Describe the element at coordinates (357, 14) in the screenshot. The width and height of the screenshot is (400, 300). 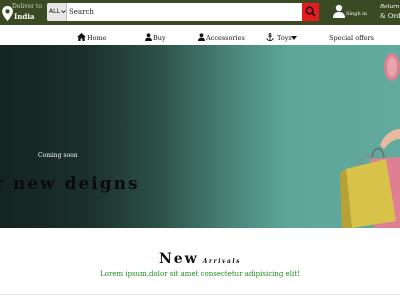
I see `sign-in-label: Singh in` at that location.